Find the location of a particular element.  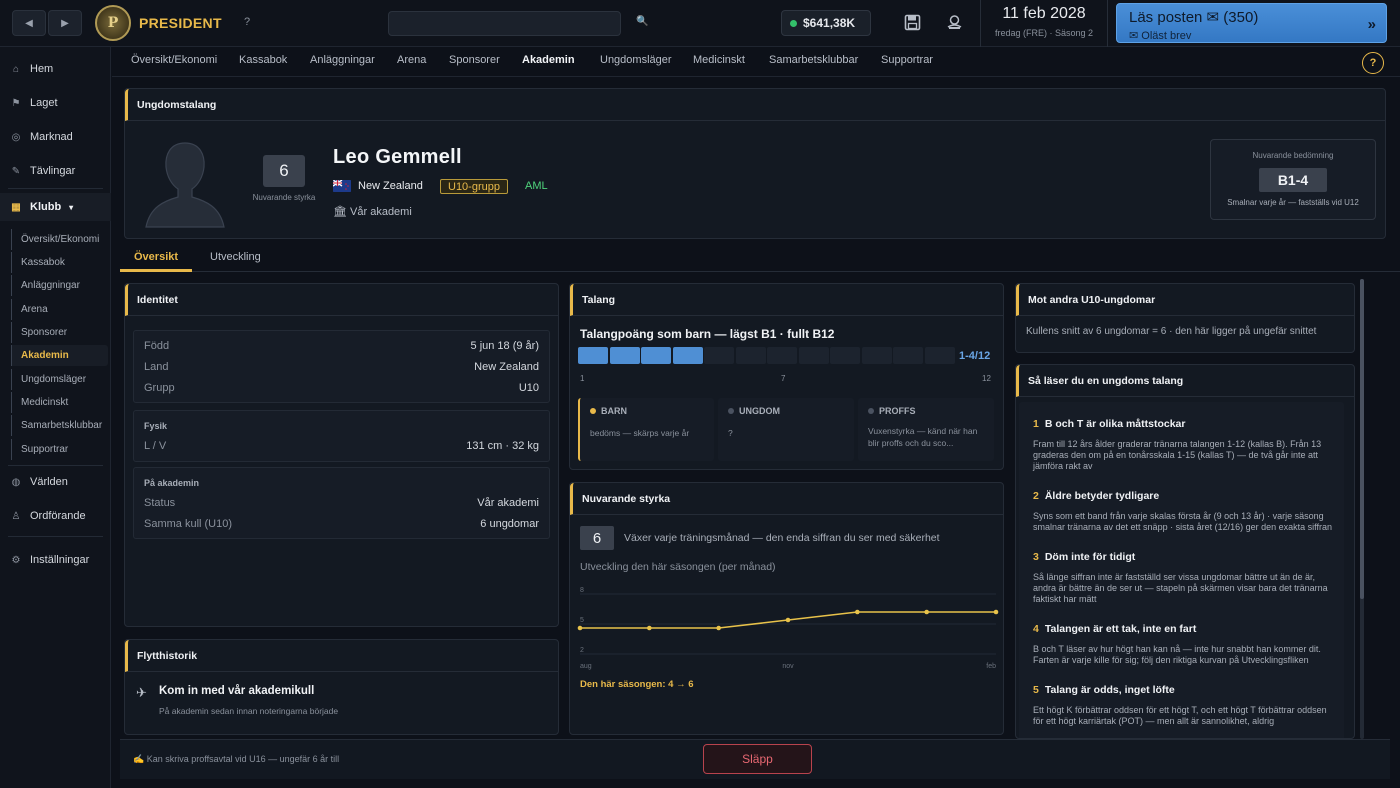

brand-title: PRESIDENT is located at coordinates (180, 23).